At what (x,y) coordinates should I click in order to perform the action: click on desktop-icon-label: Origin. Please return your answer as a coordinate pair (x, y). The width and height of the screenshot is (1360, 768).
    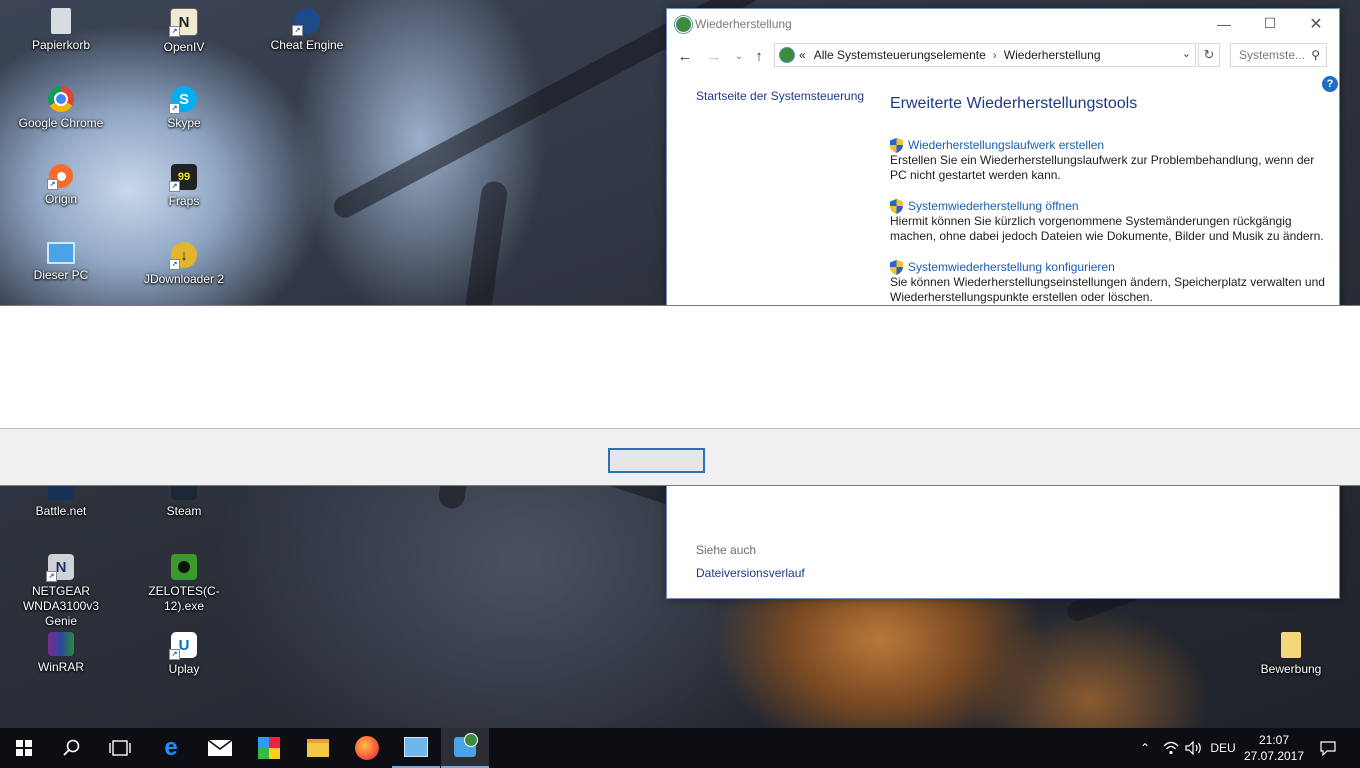
    Looking at the image, I should click on (60, 199).